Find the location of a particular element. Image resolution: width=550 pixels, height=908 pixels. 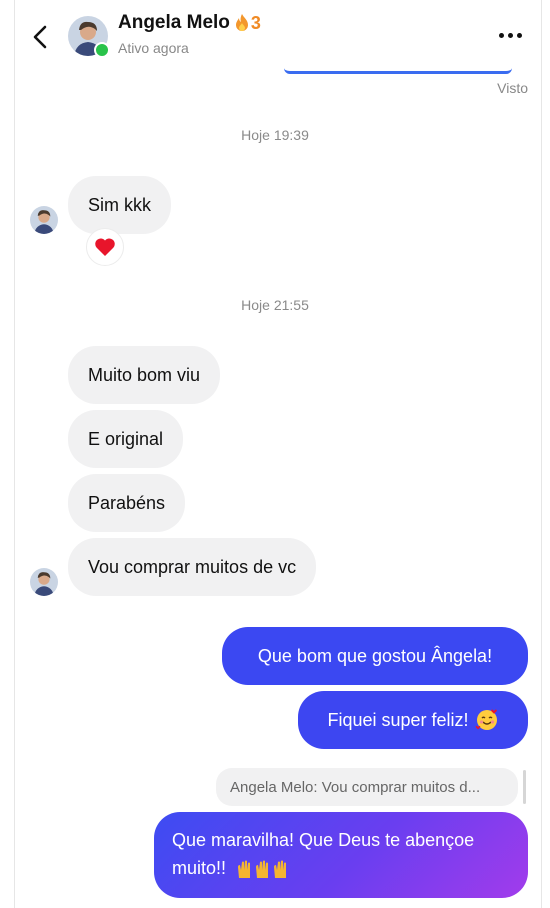

timestamp-divider: Hoje 21:55 is located at coordinates (275, 305).